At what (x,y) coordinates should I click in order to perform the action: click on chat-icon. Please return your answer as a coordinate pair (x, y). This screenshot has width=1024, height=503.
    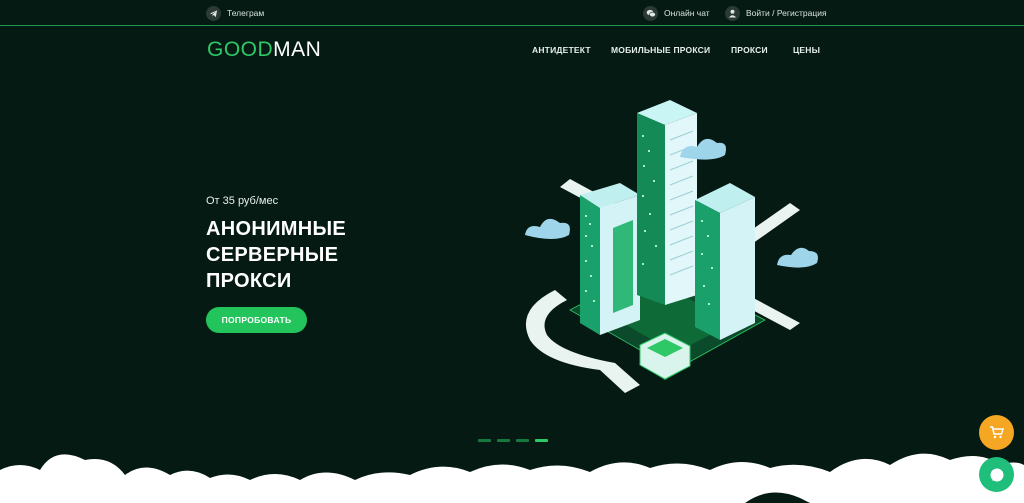
    Looking at the image, I should click on (996, 474).